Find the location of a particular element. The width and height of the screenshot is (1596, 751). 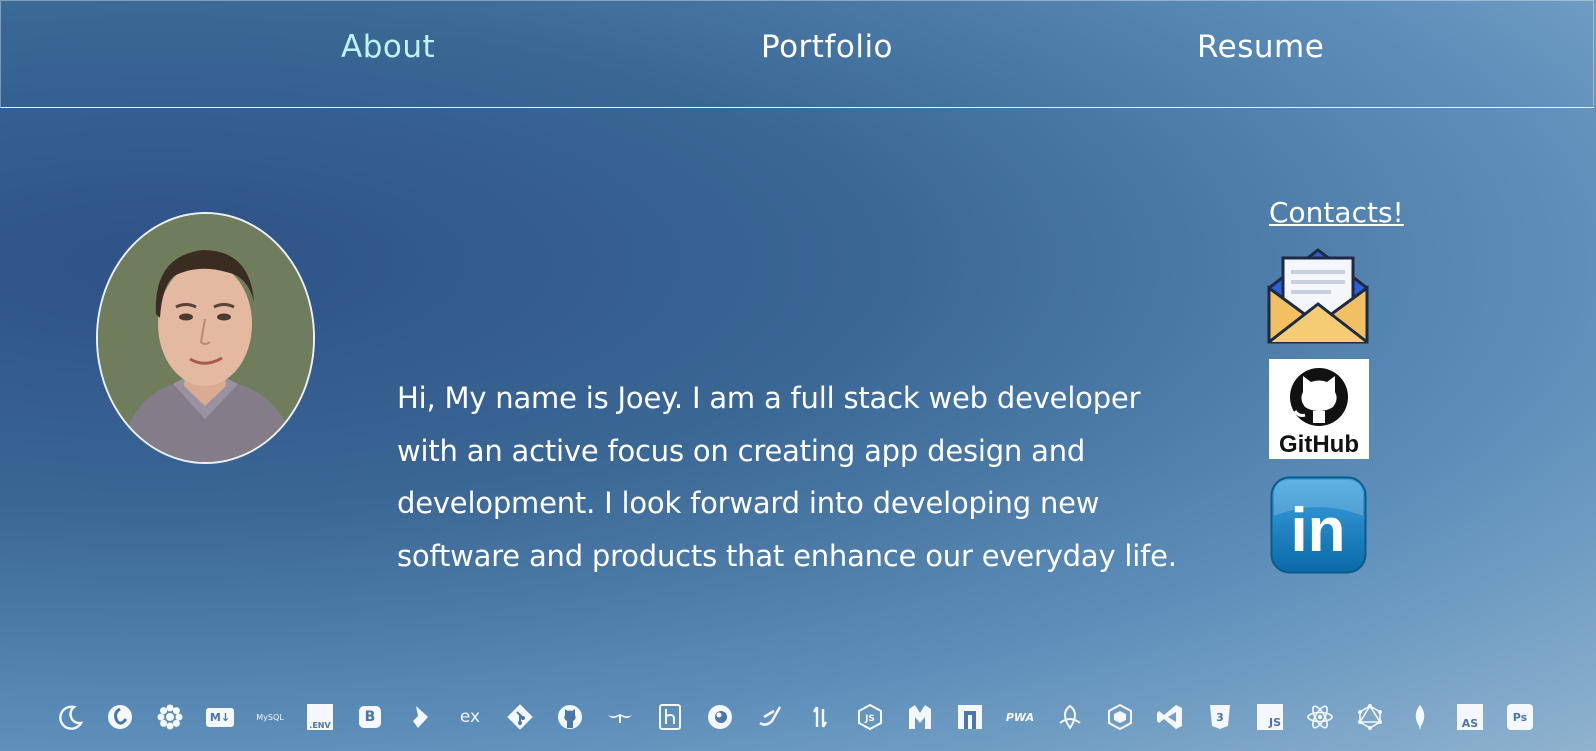

mysql-icon: MySQL is located at coordinates (270, 717).